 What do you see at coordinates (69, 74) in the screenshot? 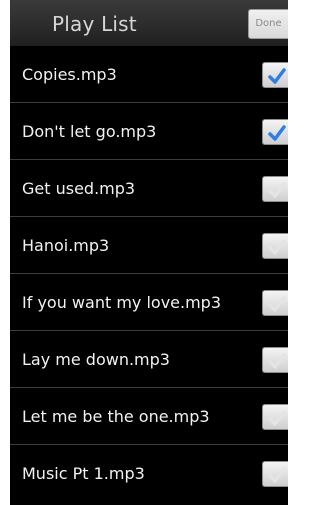
I see `list-item-label: Copies.mp3` at bounding box center [69, 74].